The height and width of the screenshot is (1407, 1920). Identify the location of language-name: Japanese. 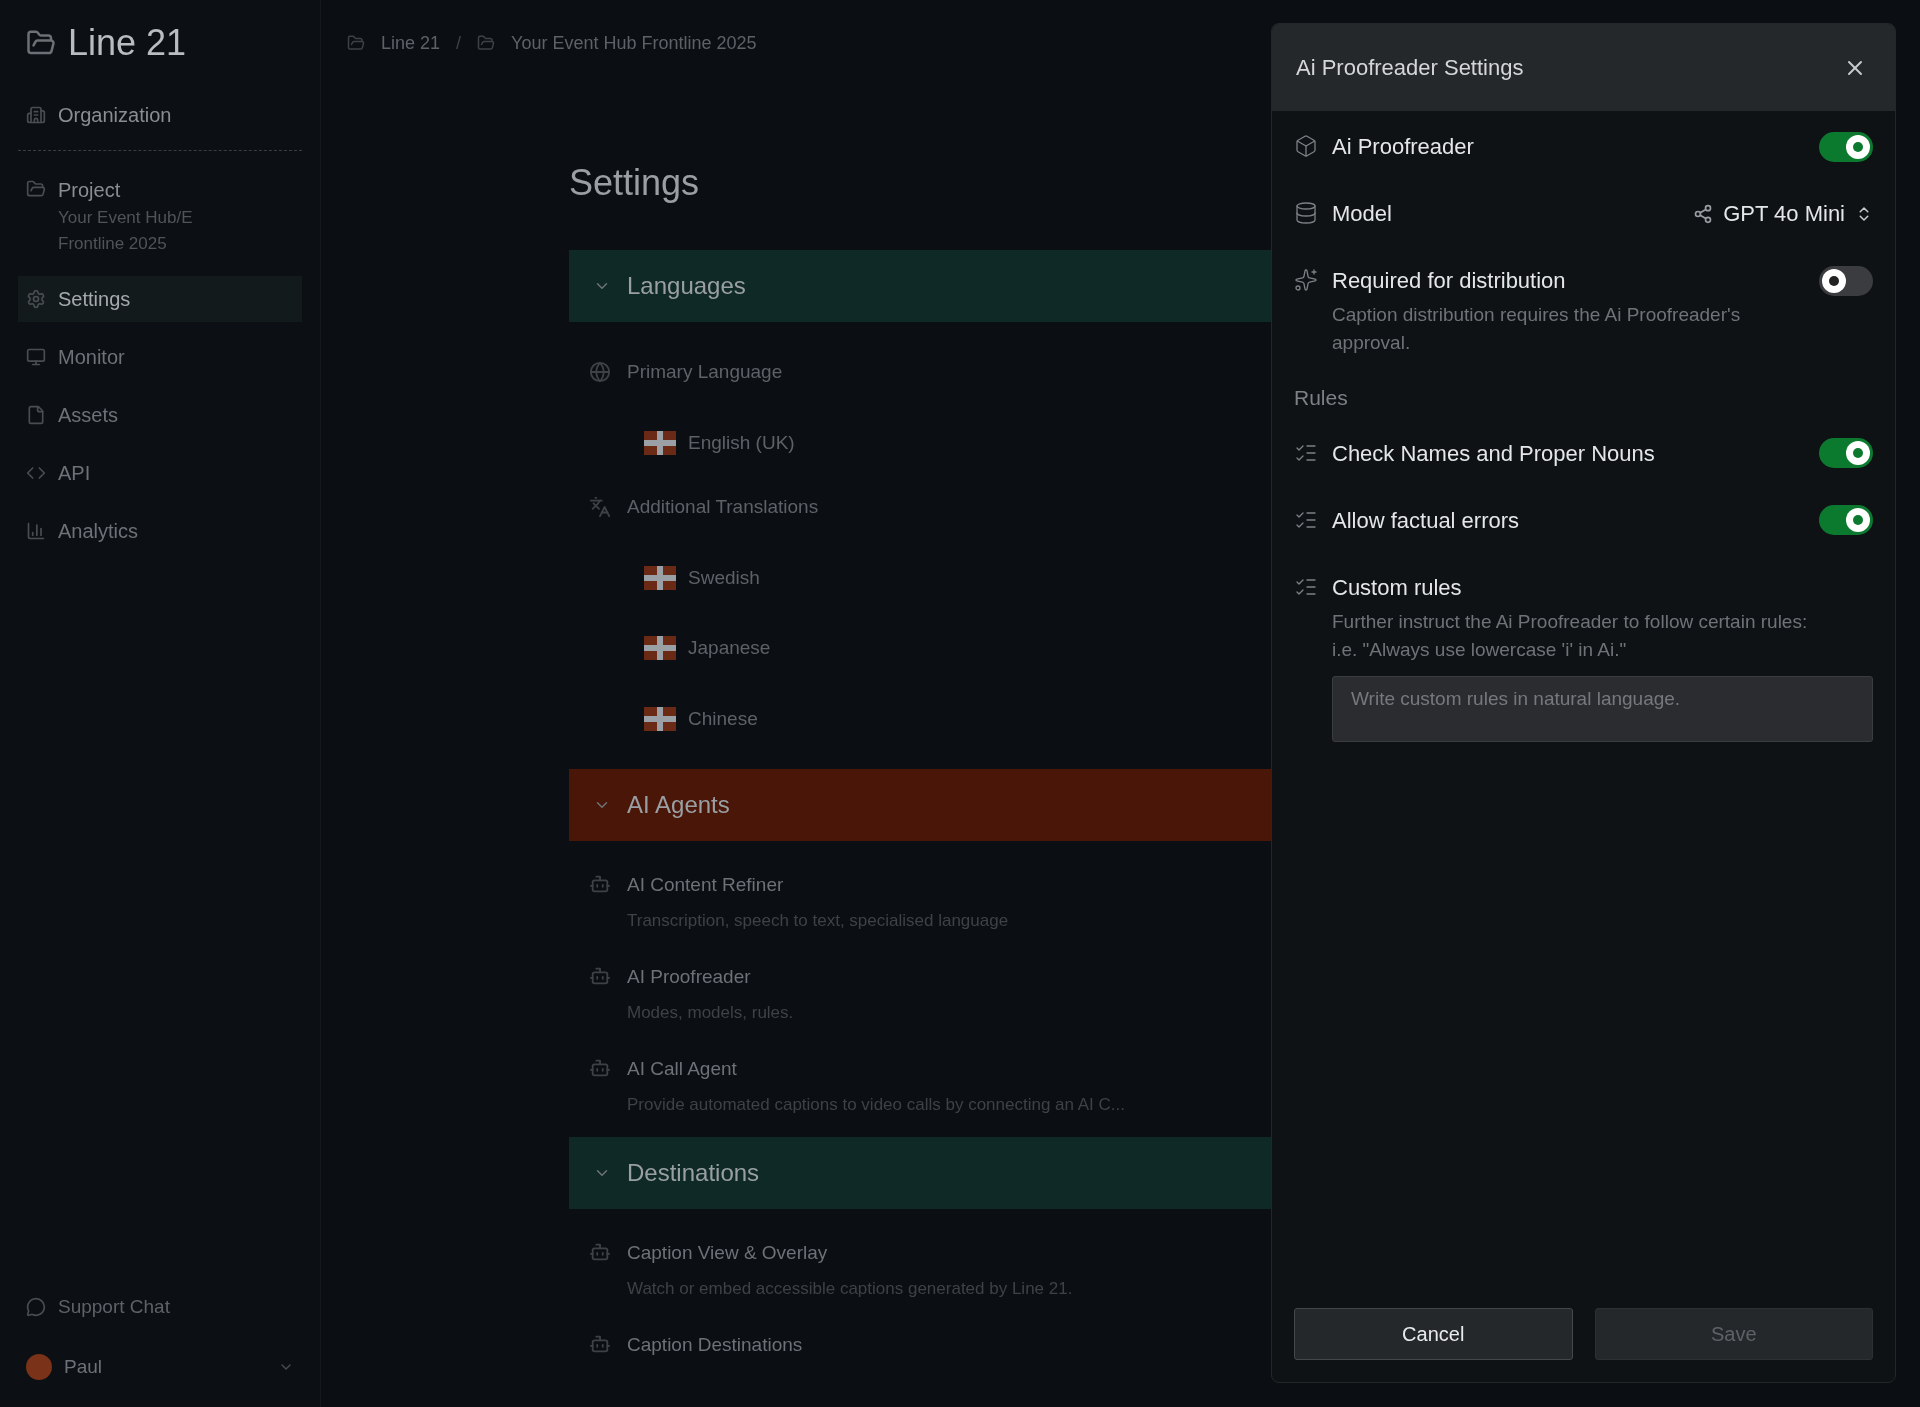
(729, 648).